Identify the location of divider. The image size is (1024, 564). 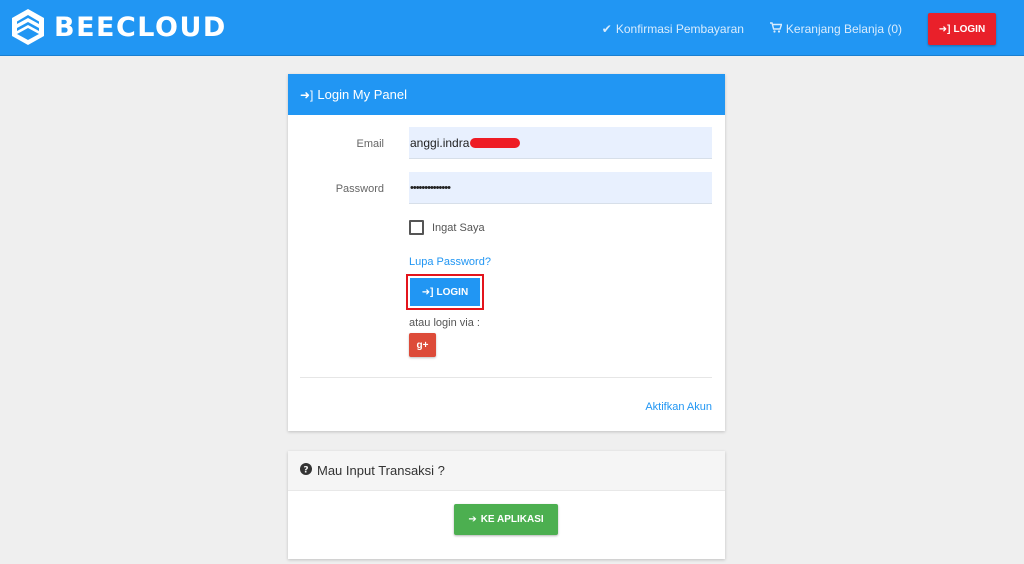
(506, 377).